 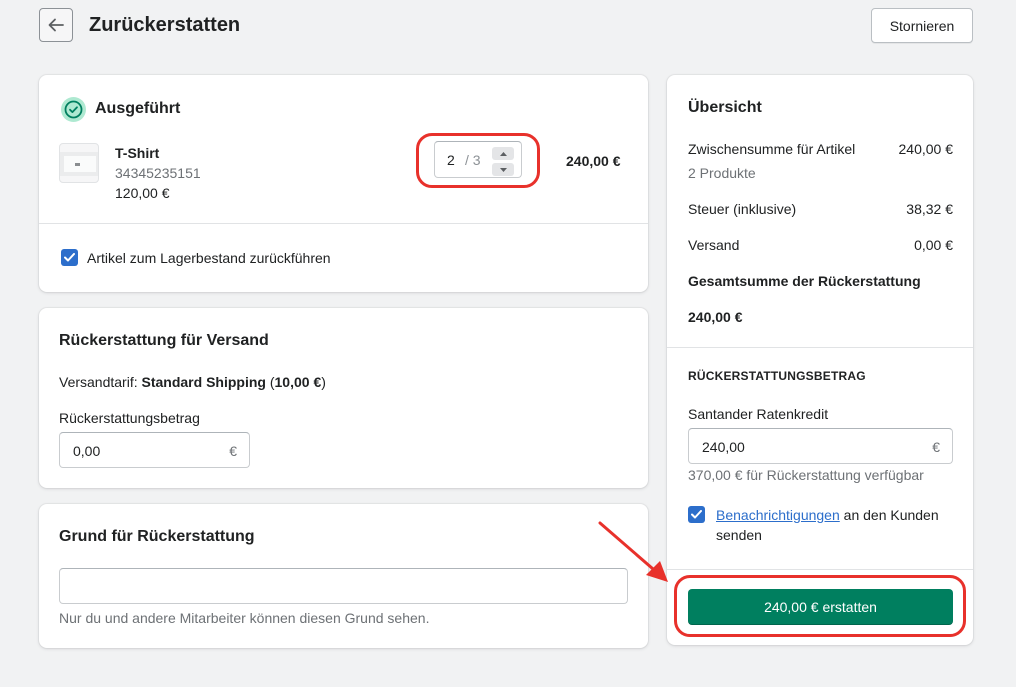 What do you see at coordinates (742, 209) in the screenshot?
I see `tax-label: Steuer (inklusive)` at bounding box center [742, 209].